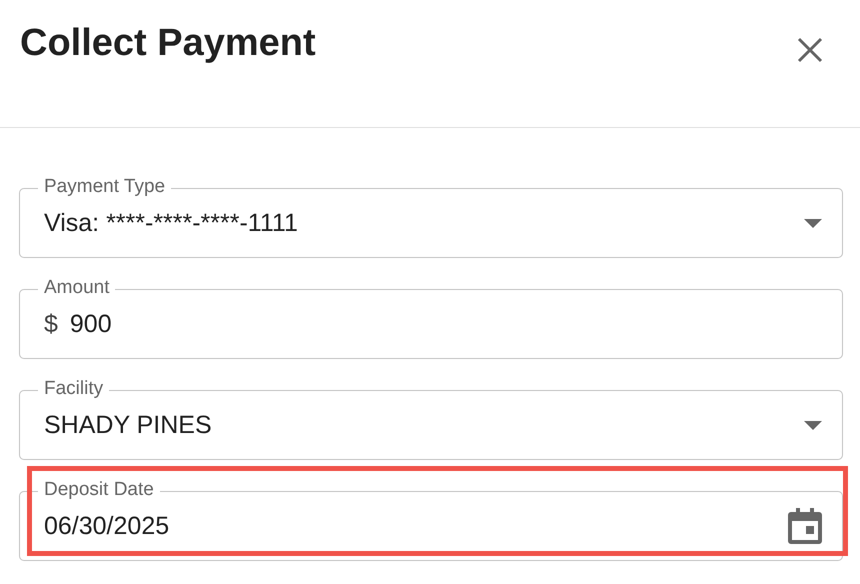 The width and height of the screenshot is (860, 584). What do you see at coordinates (171, 223) in the screenshot?
I see `field-value: Visa: ****-****-****-1111` at bounding box center [171, 223].